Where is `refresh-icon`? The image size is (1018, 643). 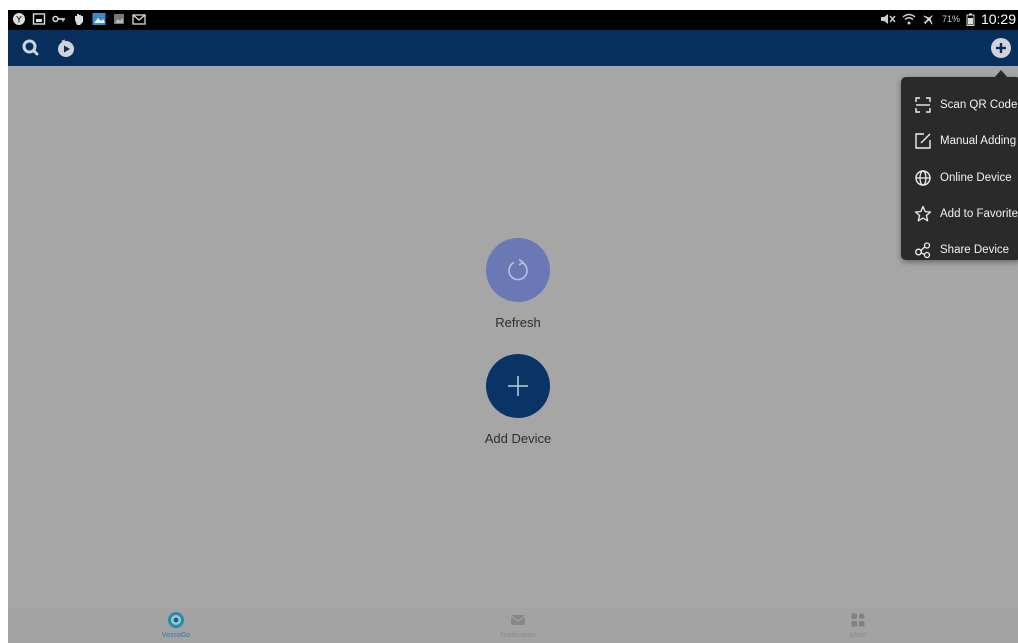 refresh-icon is located at coordinates (518, 269).